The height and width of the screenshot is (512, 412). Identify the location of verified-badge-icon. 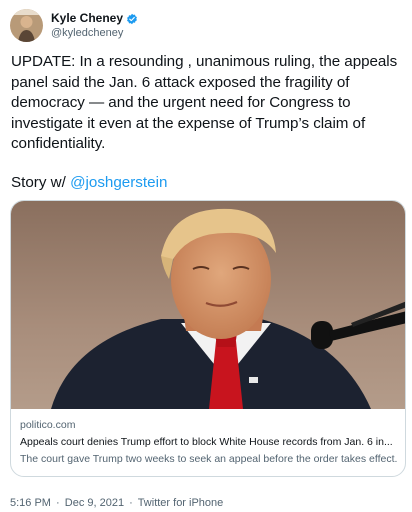
(132, 18).